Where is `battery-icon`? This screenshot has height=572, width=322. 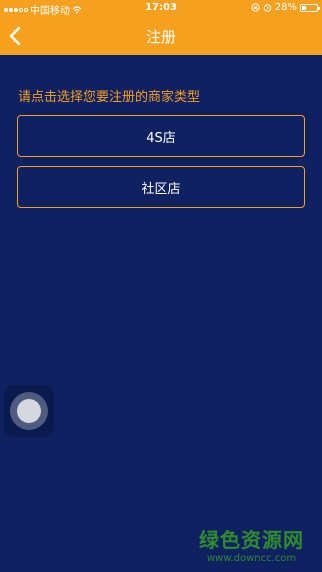 battery-icon is located at coordinates (310, 7).